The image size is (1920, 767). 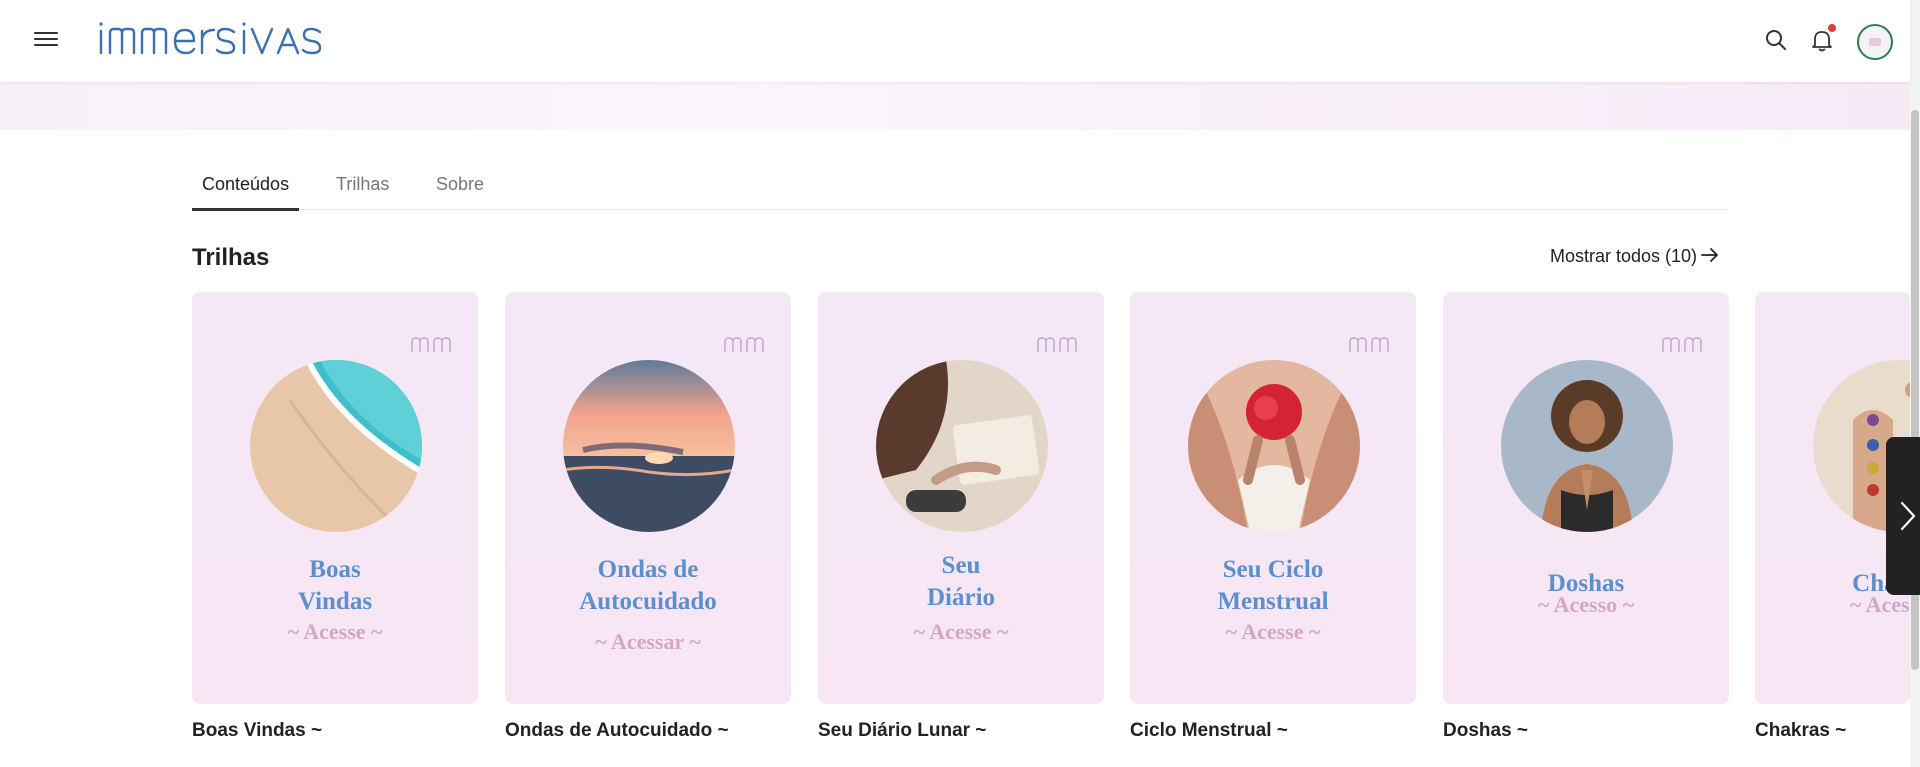 I want to click on card-boas-vindas: Boas Vindas ~ Acesse ~, so click(x=335, y=498).